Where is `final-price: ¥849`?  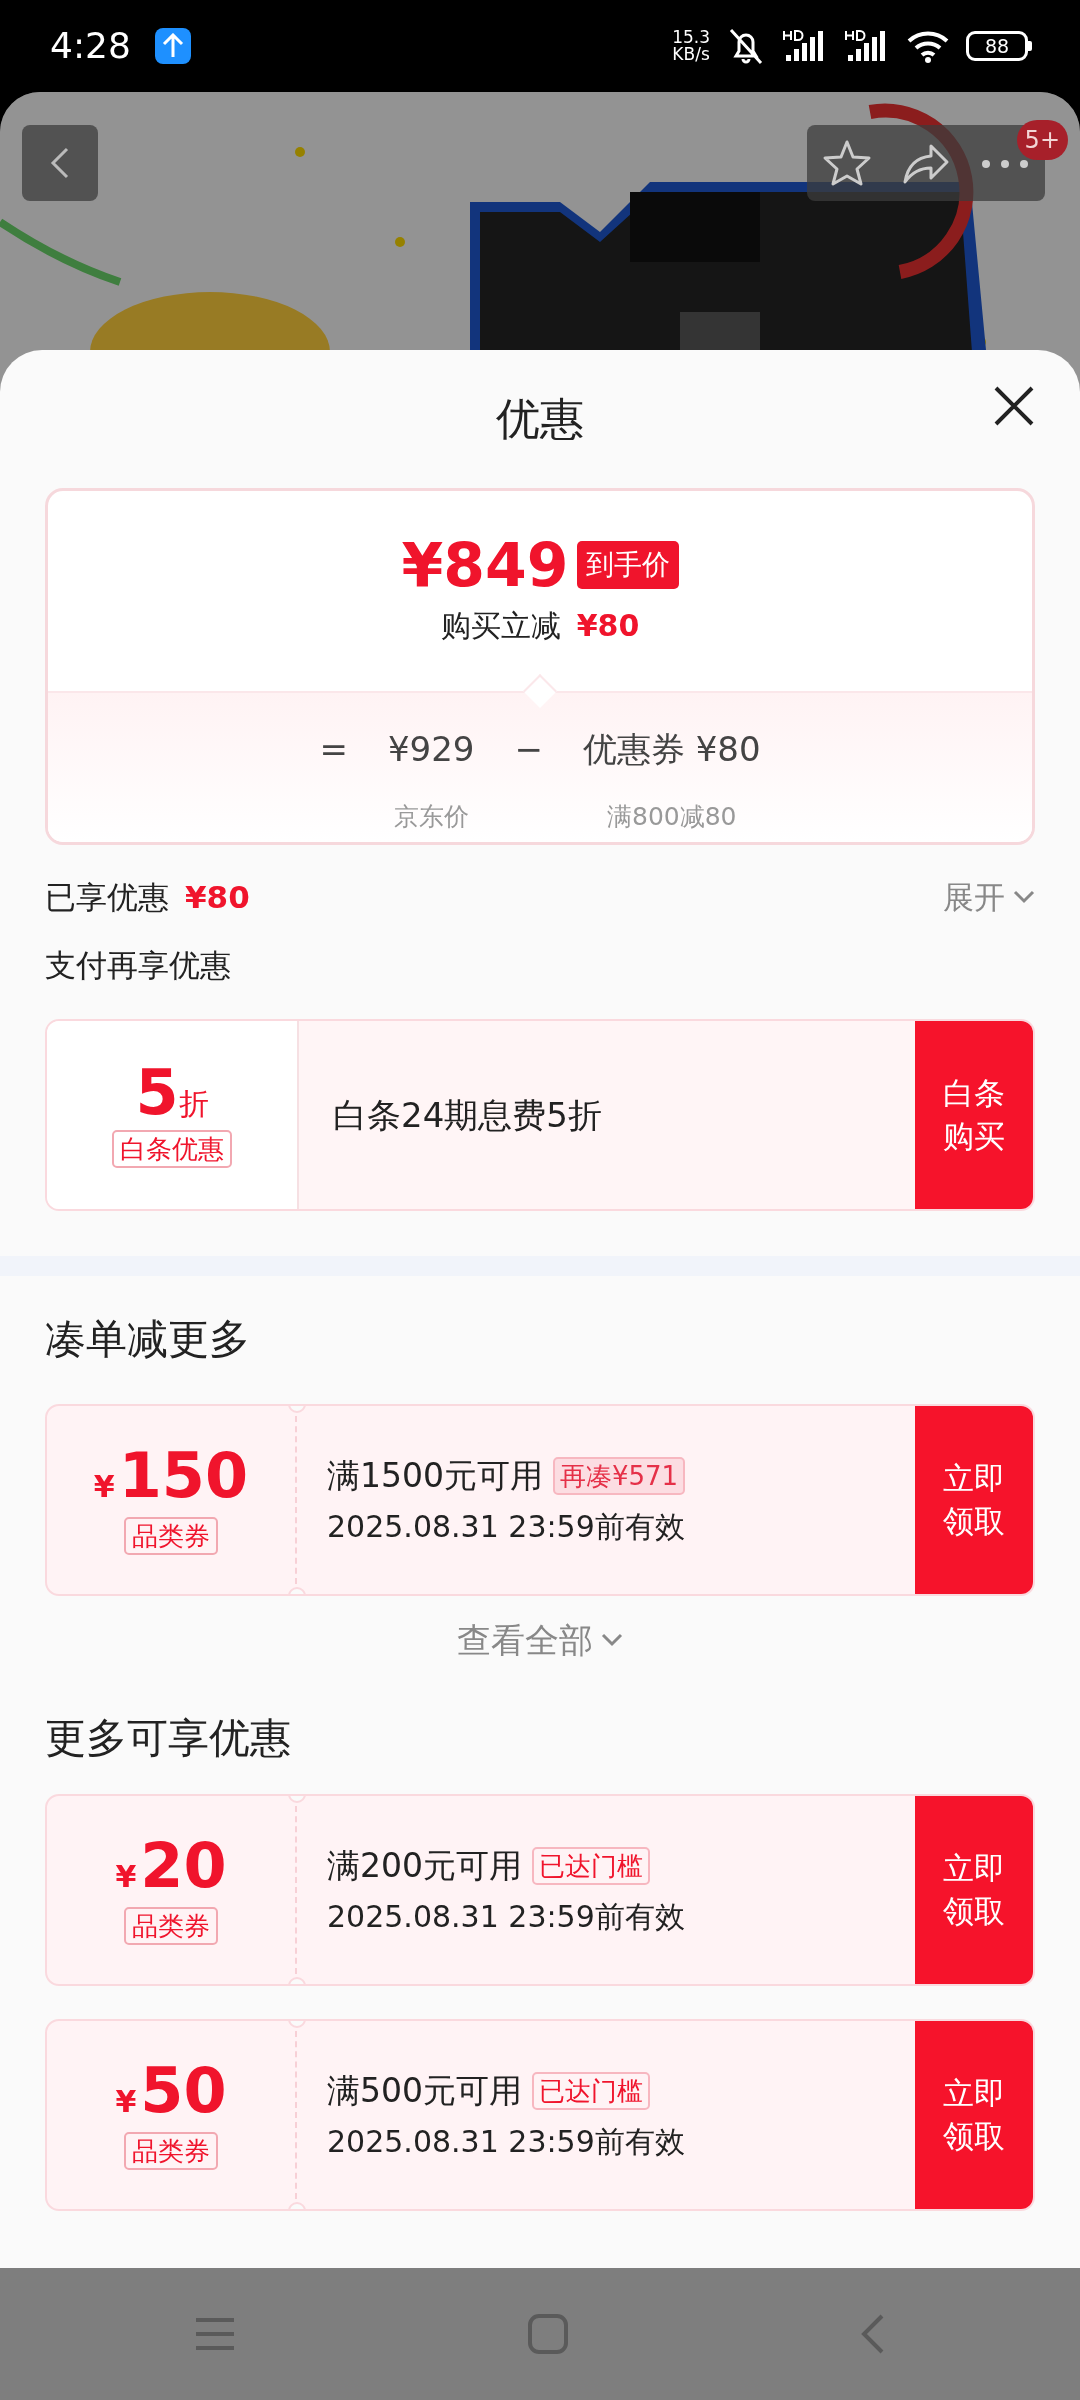
final-price: ¥849 is located at coordinates (485, 564).